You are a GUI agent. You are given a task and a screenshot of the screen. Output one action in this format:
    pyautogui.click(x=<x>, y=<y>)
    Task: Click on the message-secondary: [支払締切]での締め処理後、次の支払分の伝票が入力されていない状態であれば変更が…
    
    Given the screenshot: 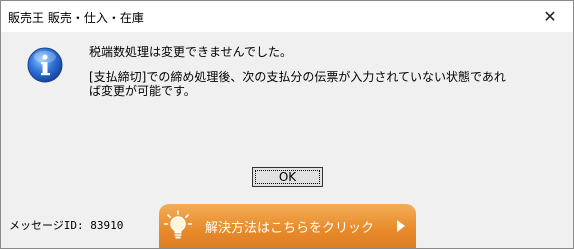 What is the action you would take?
    pyautogui.click(x=297, y=84)
    